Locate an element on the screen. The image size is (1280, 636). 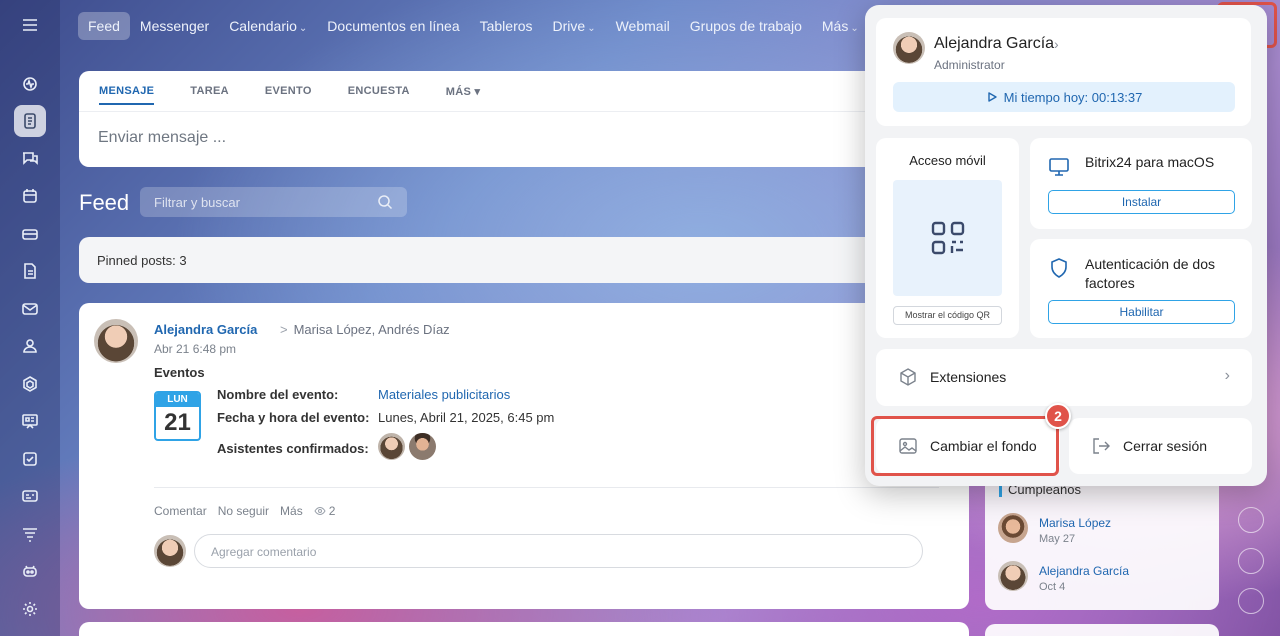
nav-item-grupos-de-trabajo: Grupos de trabajo is located at coordinates (746, 26).